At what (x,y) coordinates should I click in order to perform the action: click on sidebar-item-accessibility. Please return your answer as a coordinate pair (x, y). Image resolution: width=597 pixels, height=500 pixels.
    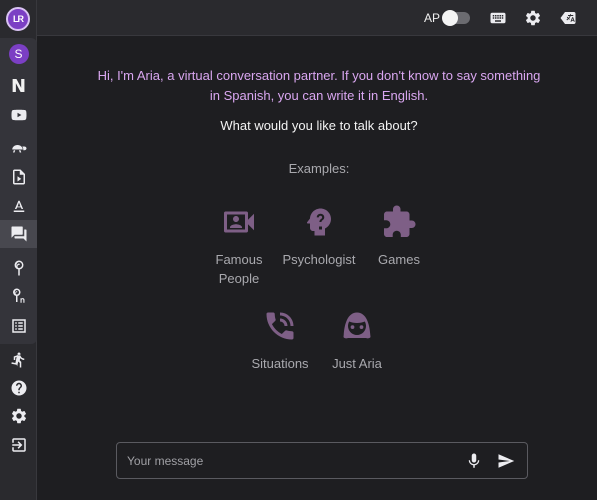
    Looking at the image, I should click on (18, 360).